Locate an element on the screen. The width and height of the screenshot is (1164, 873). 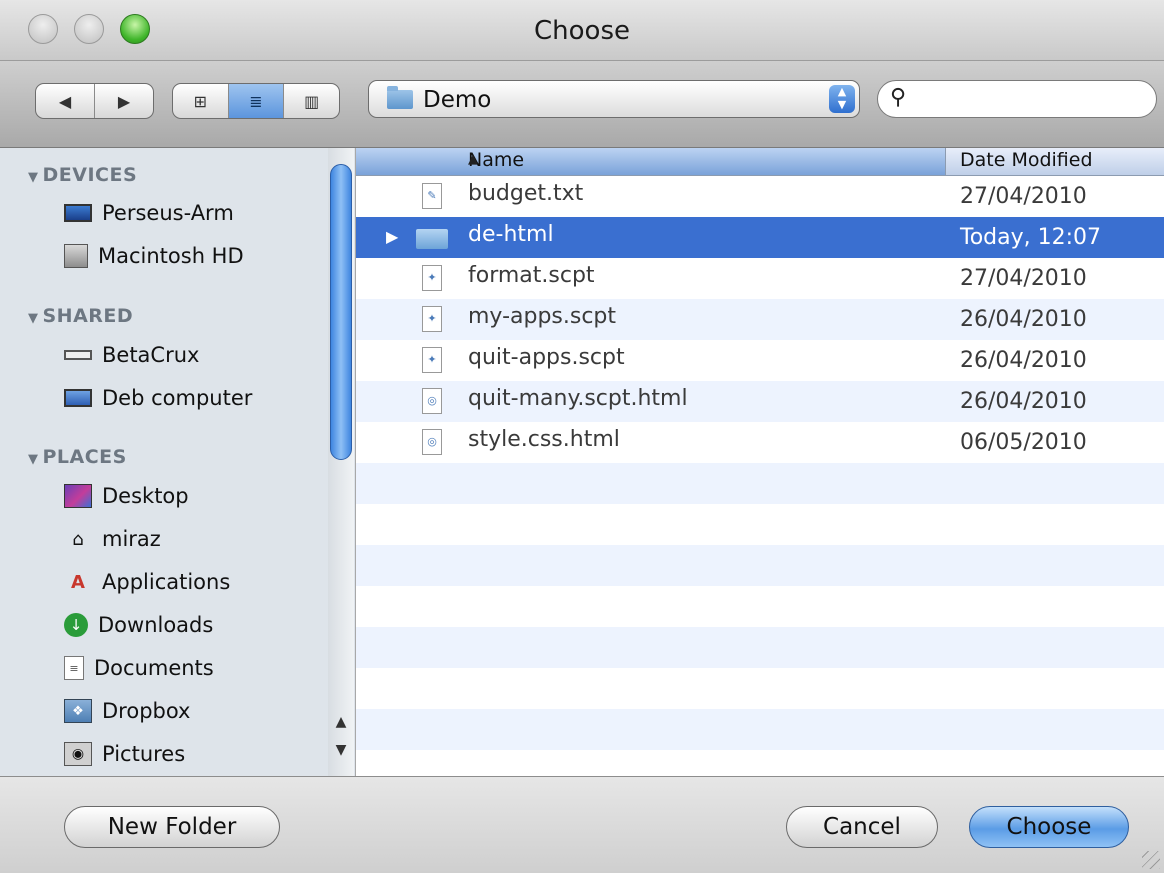
scroll-down-arrow-icon: ▼ is located at coordinates (341, 750).